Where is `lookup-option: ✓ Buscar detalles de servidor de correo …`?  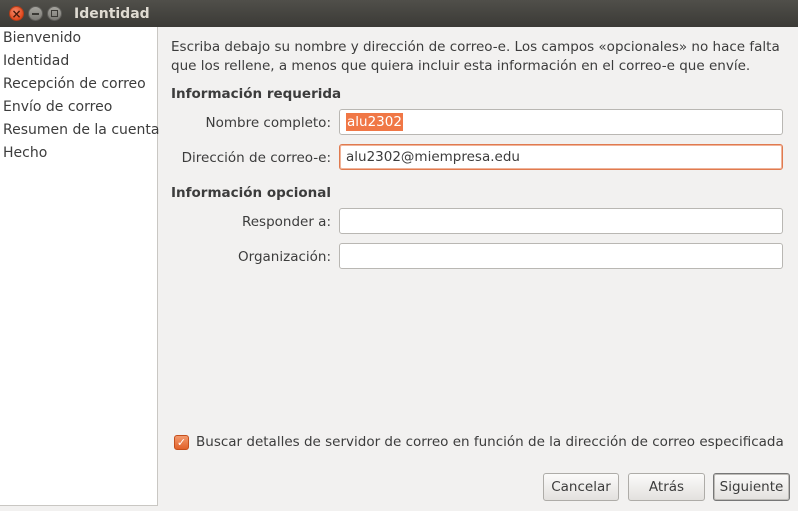
lookup-option: ✓ Buscar detalles de servidor de correo … is located at coordinates (479, 442).